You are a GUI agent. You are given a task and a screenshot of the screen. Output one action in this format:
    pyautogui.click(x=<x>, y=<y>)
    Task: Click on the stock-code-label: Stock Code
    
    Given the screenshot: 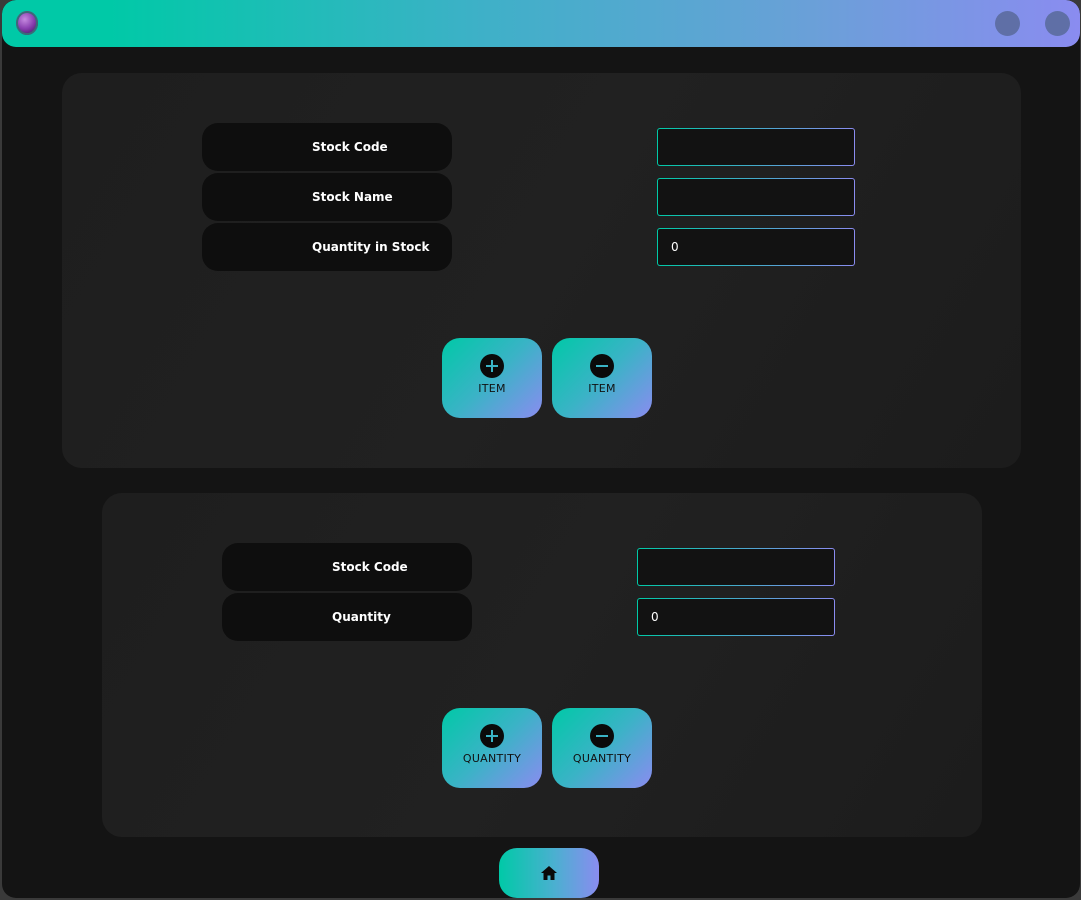 What is the action you would take?
    pyautogui.click(x=327, y=147)
    